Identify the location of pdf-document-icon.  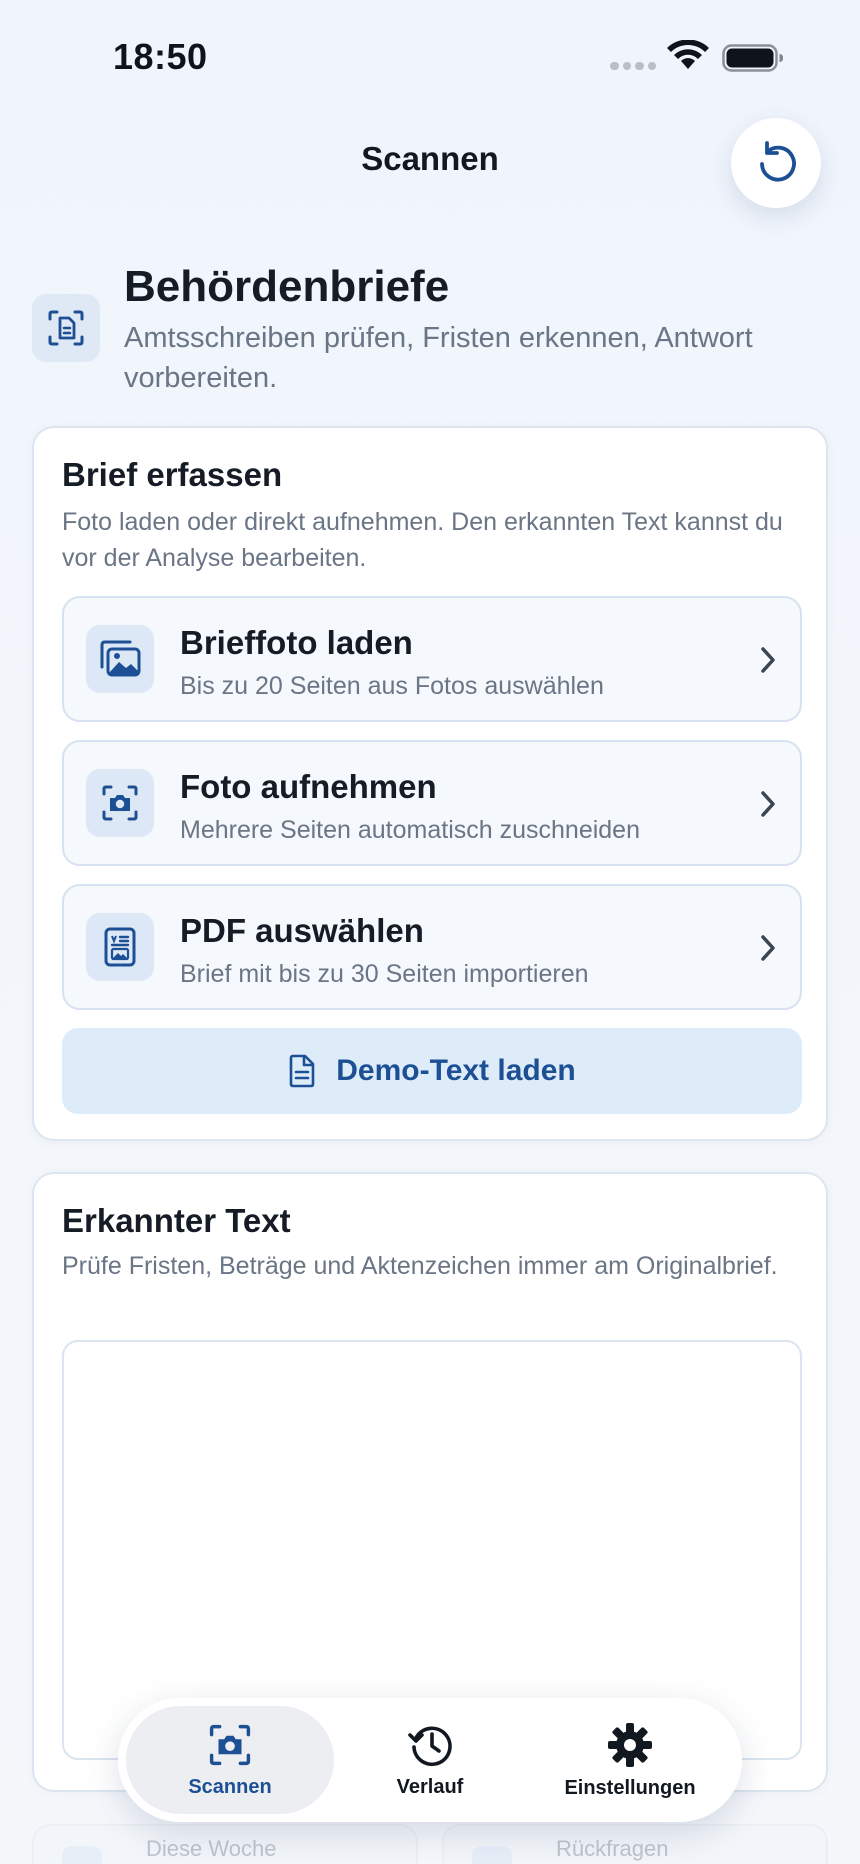
(120, 947).